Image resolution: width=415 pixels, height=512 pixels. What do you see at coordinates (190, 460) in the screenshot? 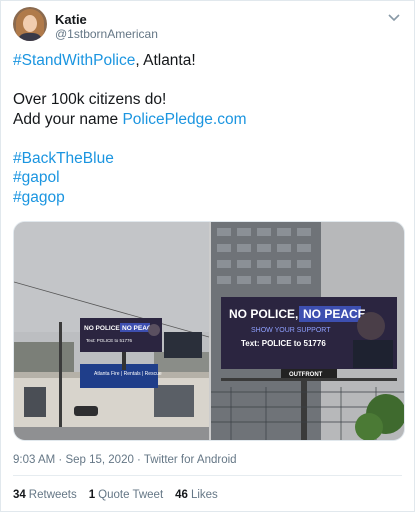
I see `tweet-source: Twitter for Android` at bounding box center [190, 460].